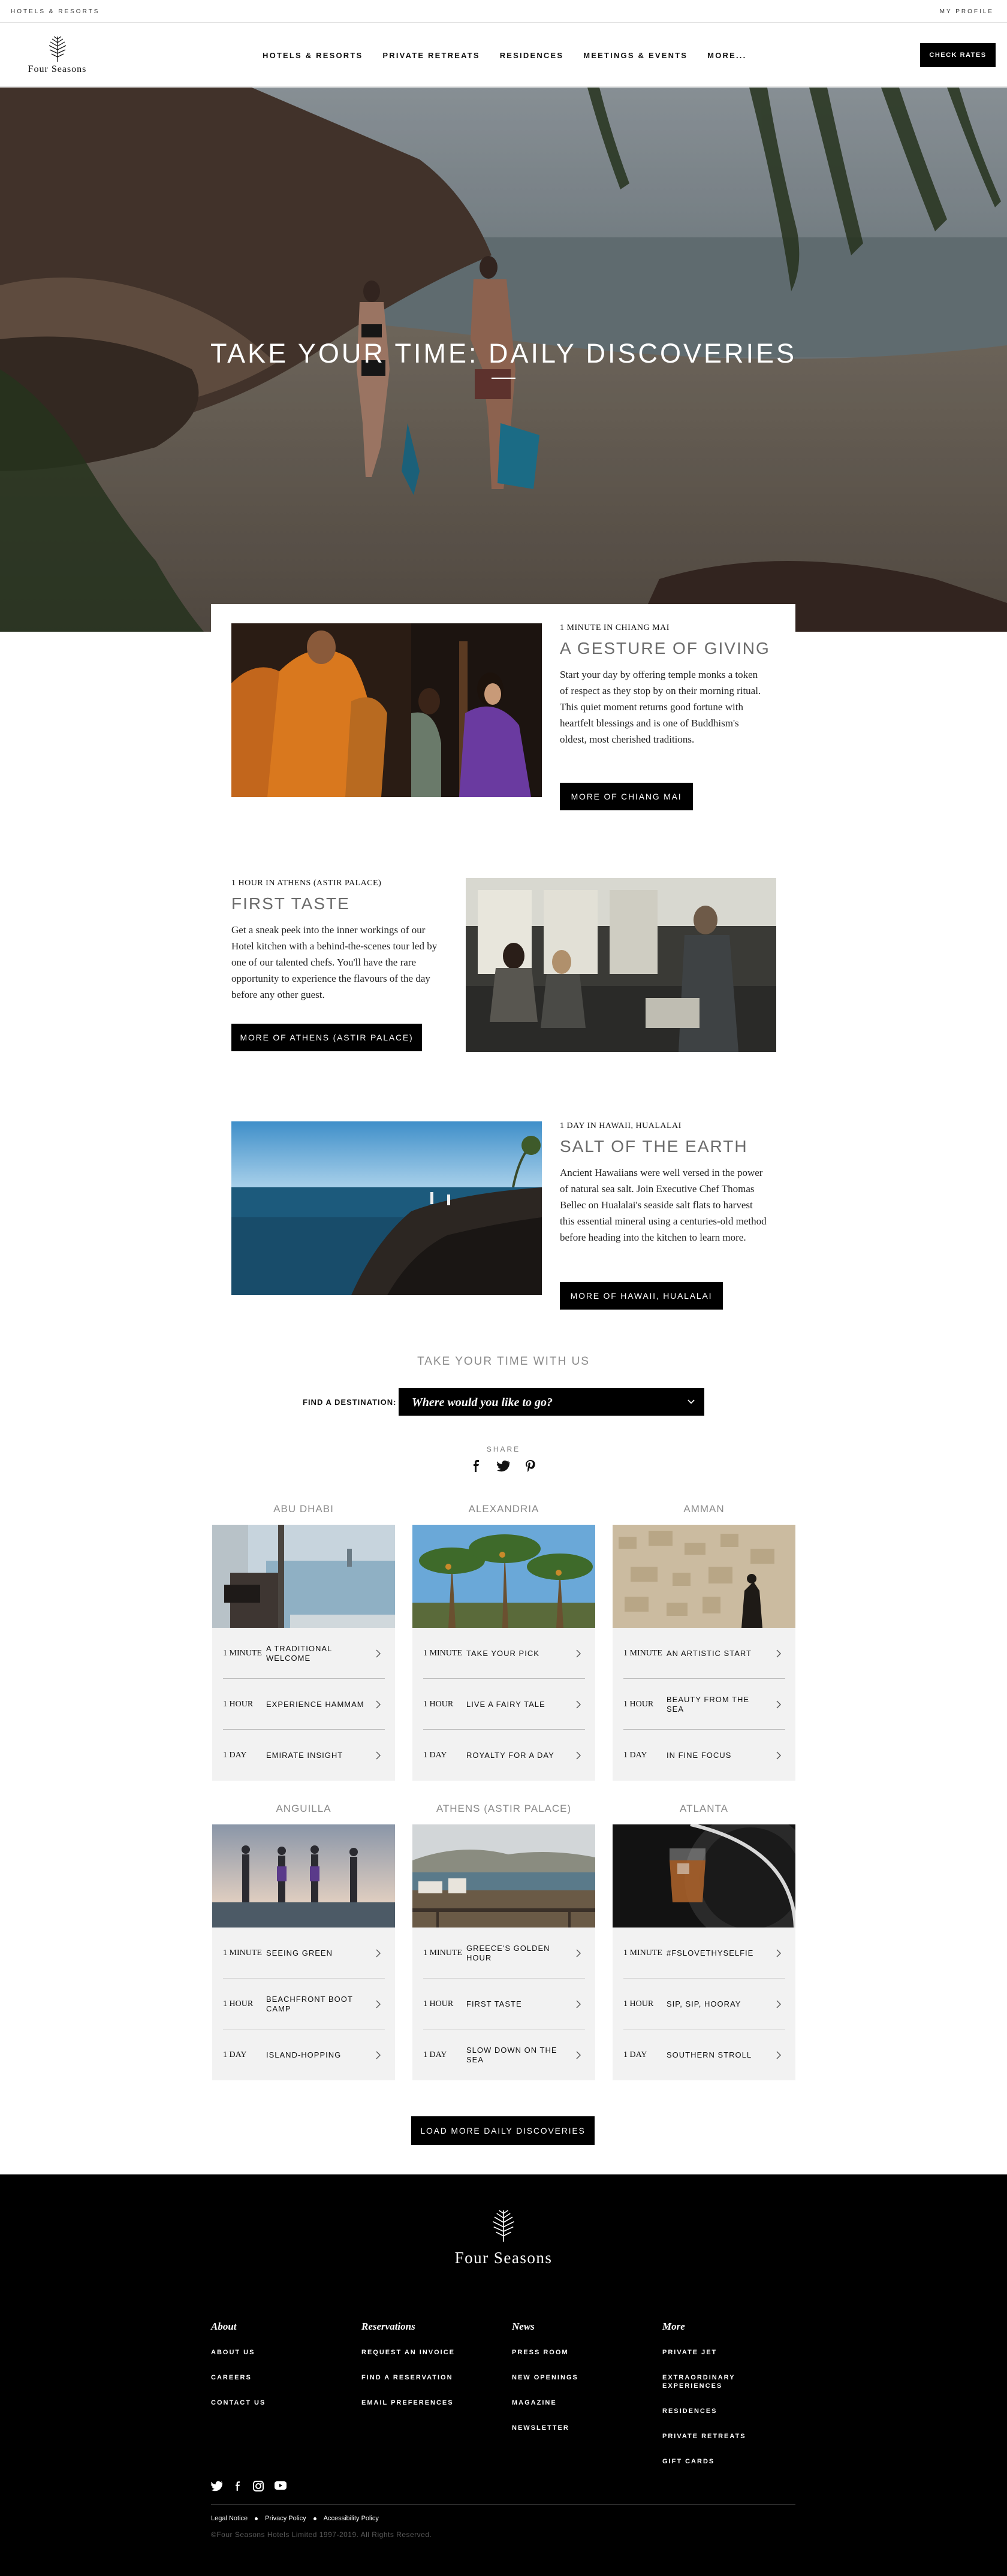 The width and height of the screenshot is (1007, 2576). I want to click on accessibility-policy-link: Accessibility Policy, so click(351, 2518).